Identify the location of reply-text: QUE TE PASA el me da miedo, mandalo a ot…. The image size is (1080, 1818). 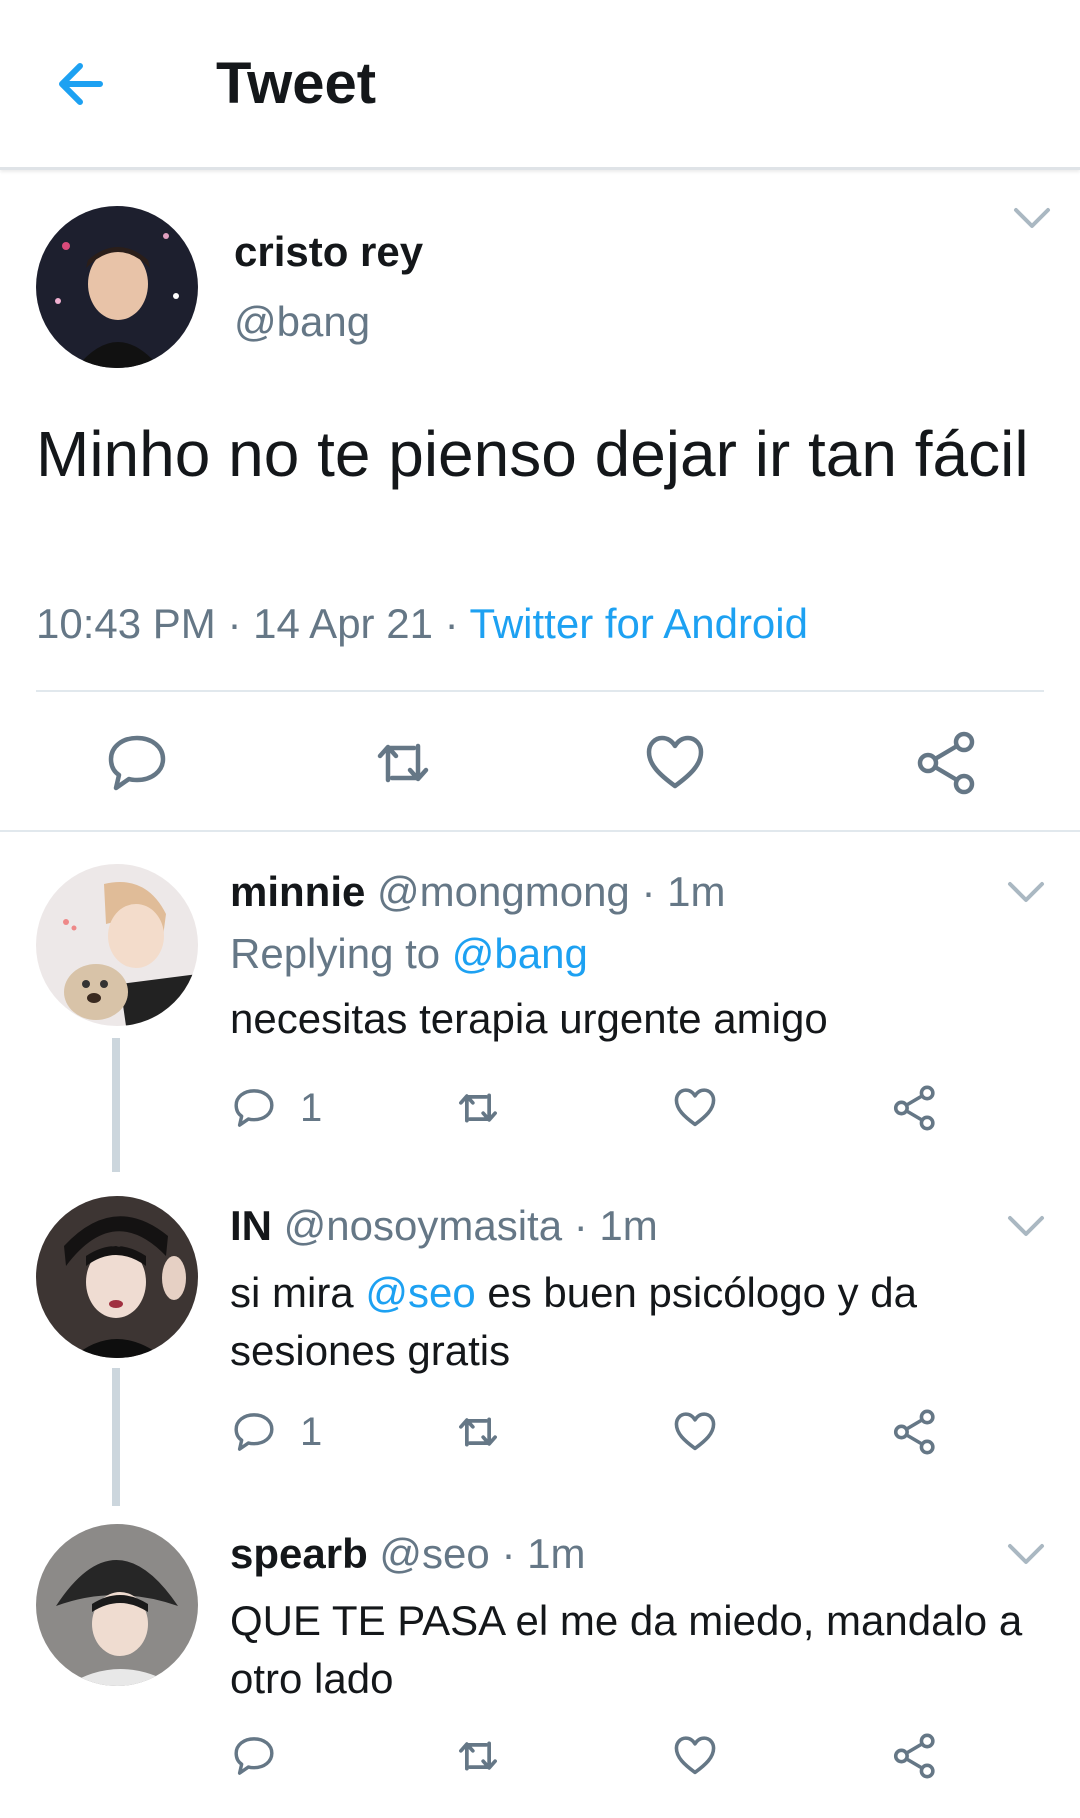
(626, 1649).